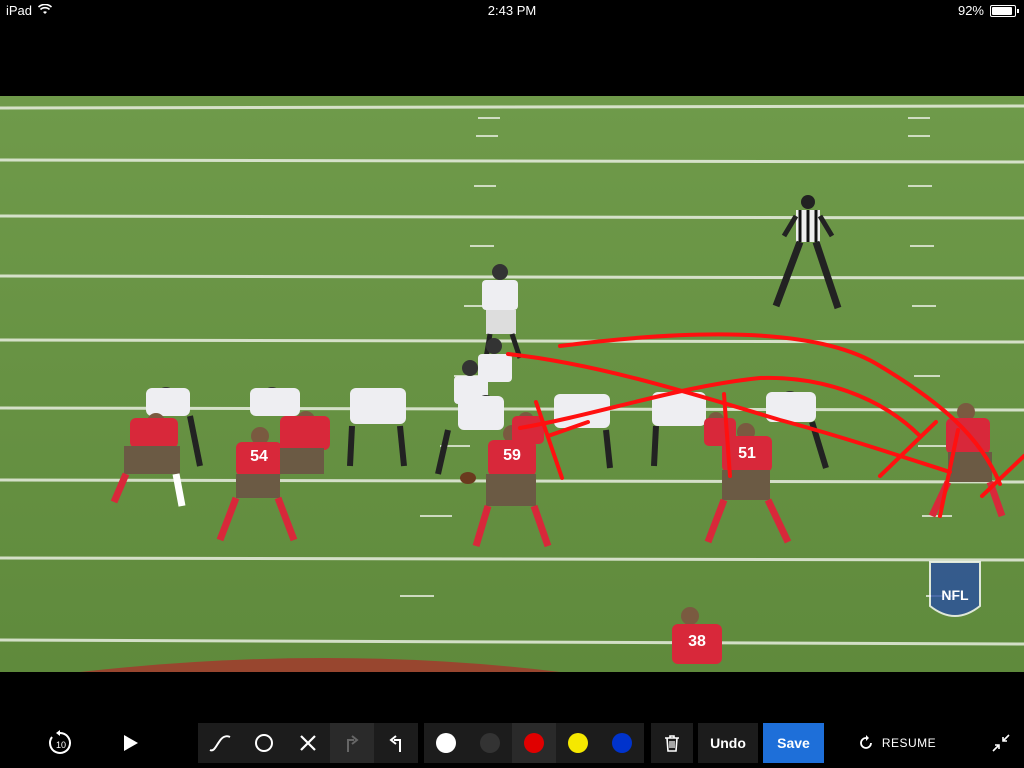 Image resolution: width=1024 pixels, height=768 pixels. I want to click on exit-fullscreen-button, so click(1001, 743).